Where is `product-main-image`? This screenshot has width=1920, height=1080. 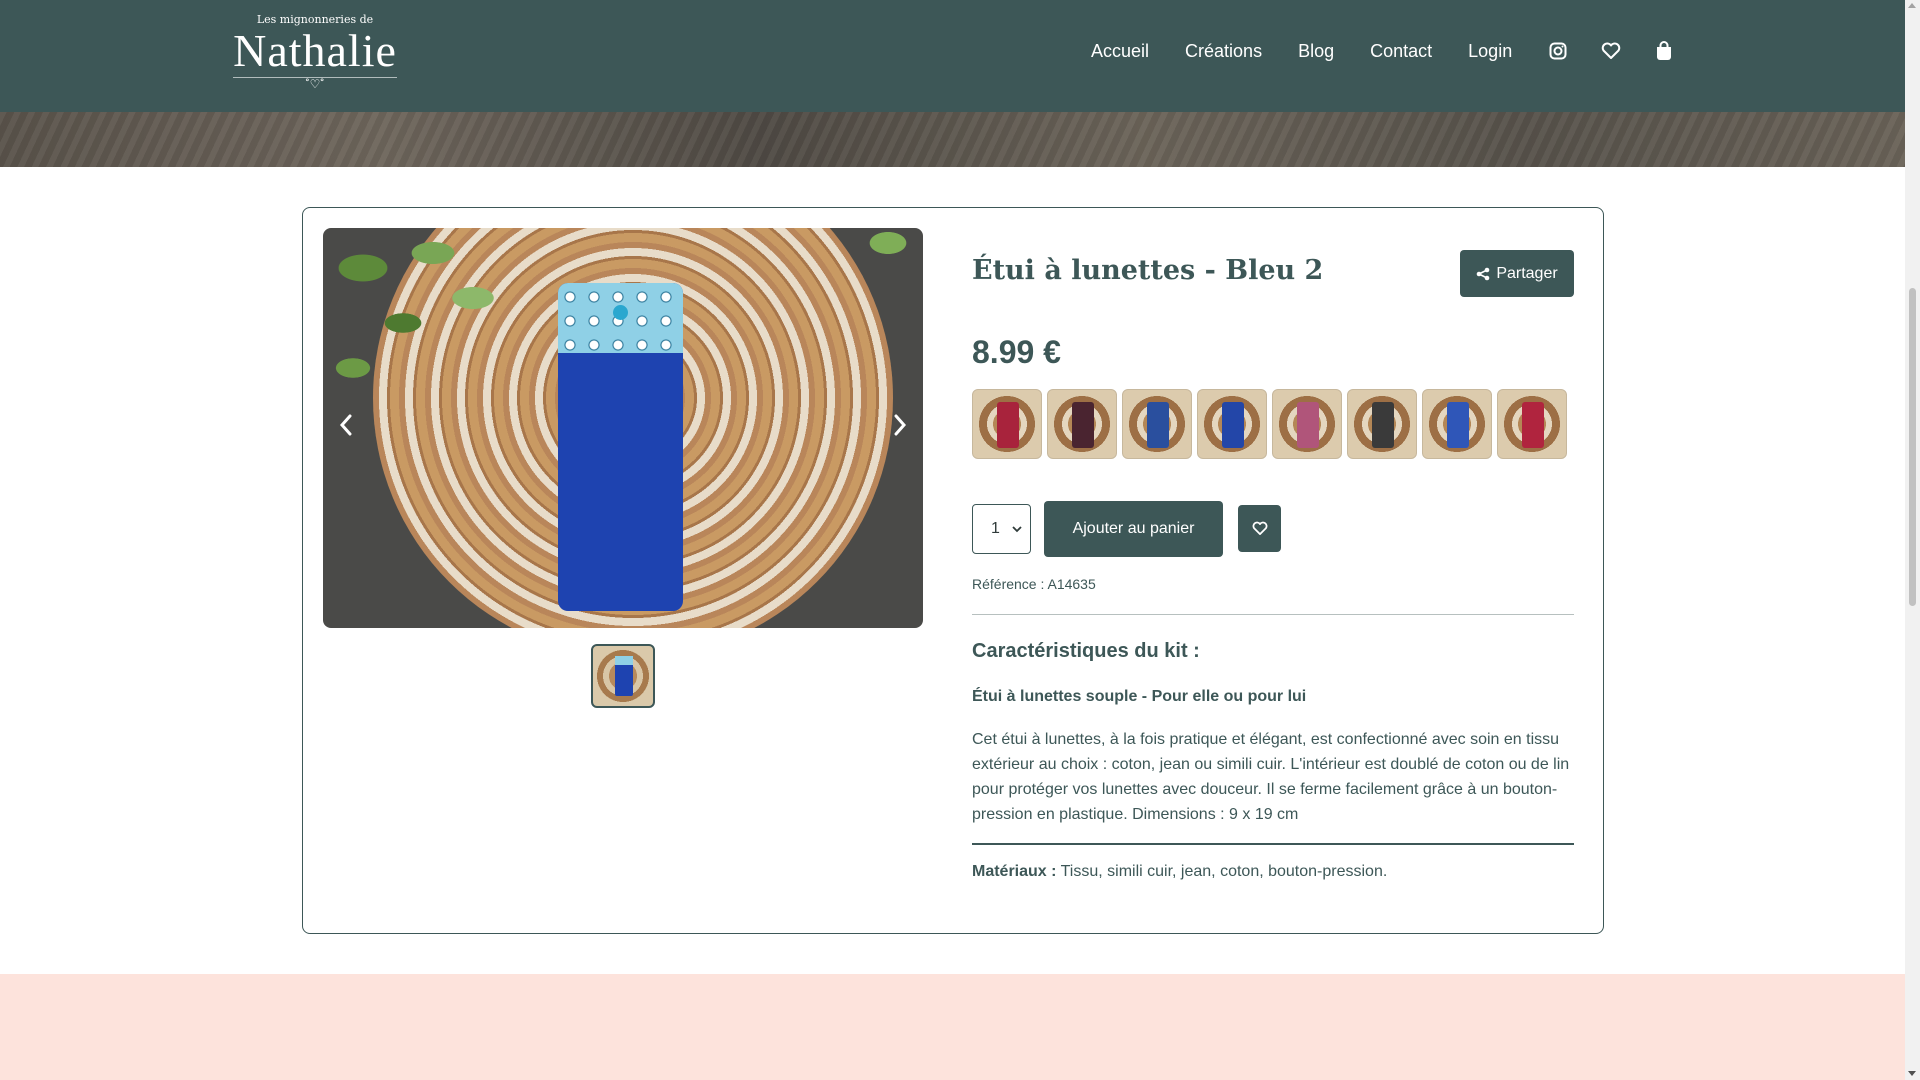 product-main-image is located at coordinates (623, 428).